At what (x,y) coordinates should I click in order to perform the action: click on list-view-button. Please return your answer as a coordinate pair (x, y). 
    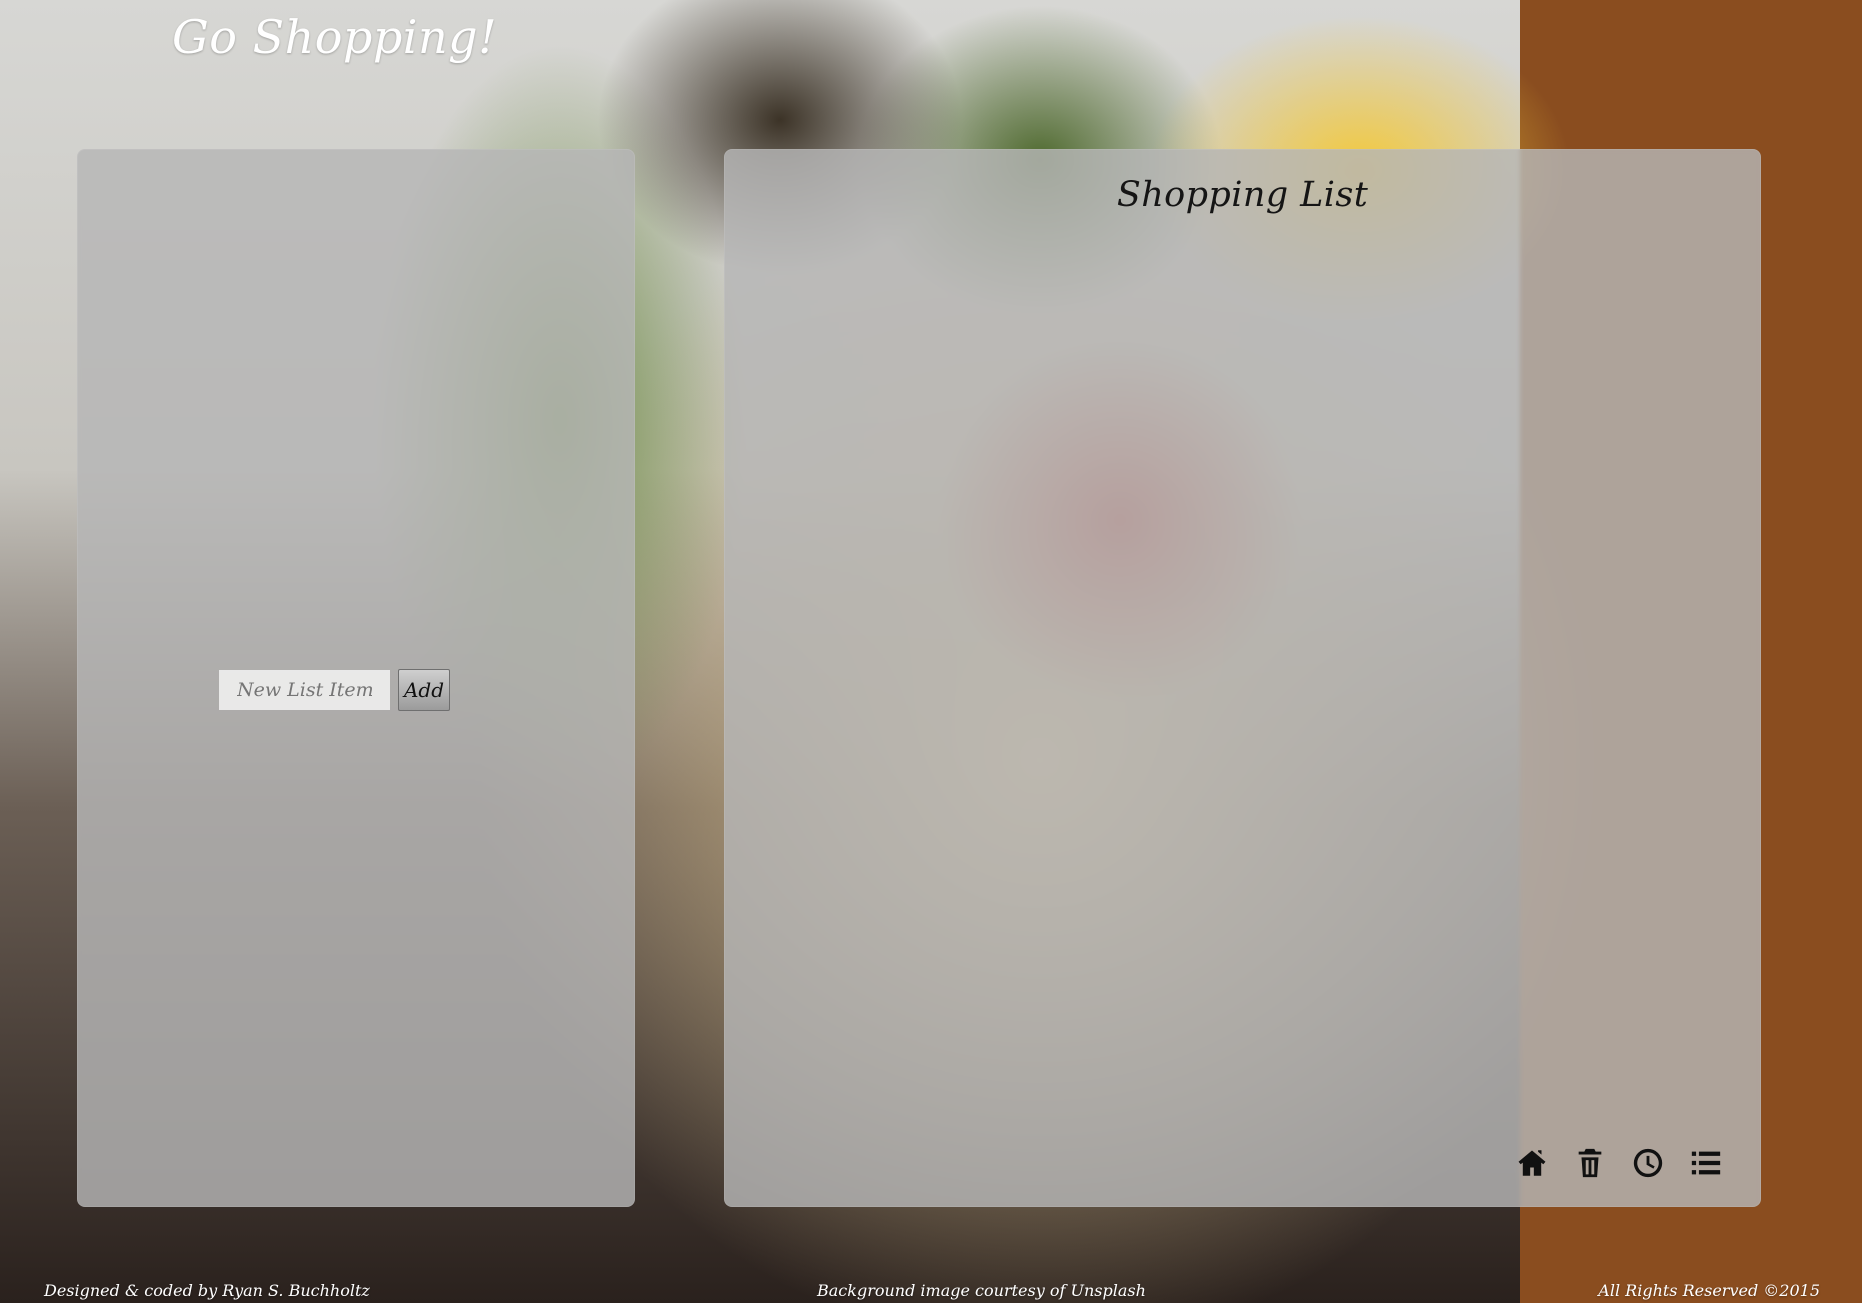
    Looking at the image, I should click on (1706, 1163).